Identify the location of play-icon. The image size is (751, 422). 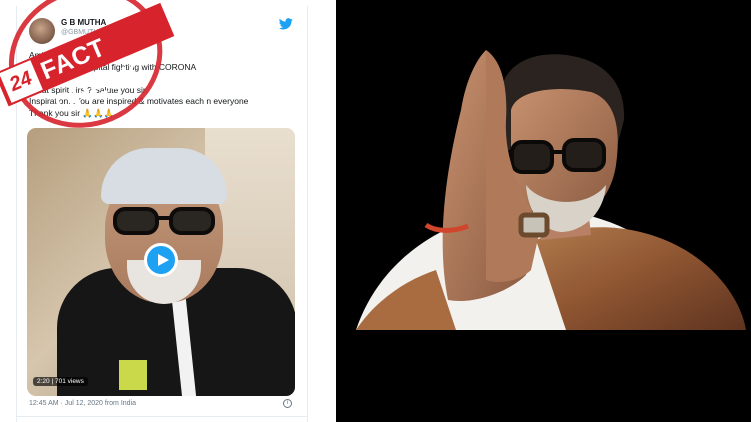
(161, 260).